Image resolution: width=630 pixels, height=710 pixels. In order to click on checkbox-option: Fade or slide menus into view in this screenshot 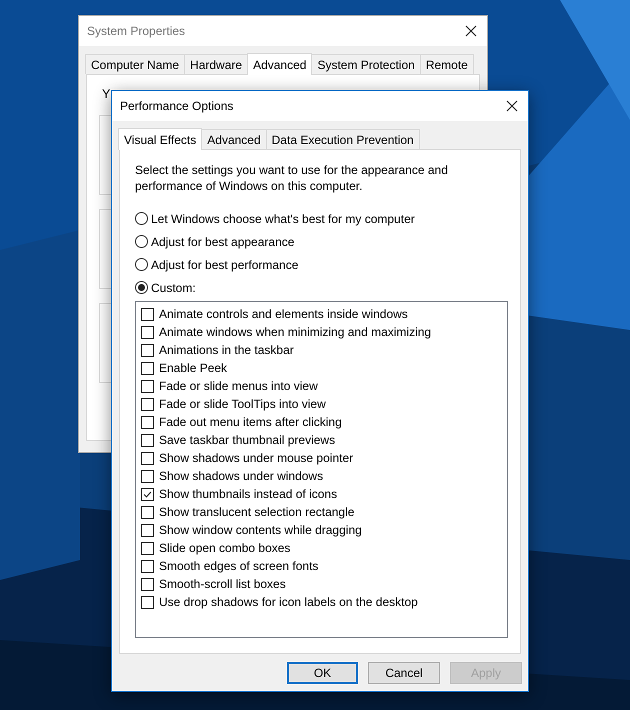, I will do `click(324, 386)`.